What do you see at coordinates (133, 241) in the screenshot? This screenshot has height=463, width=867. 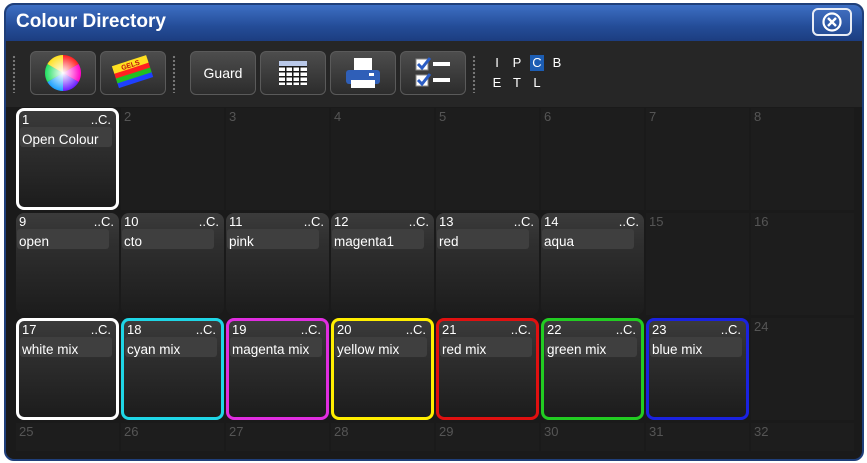 I see `cell-name: cto` at bounding box center [133, 241].